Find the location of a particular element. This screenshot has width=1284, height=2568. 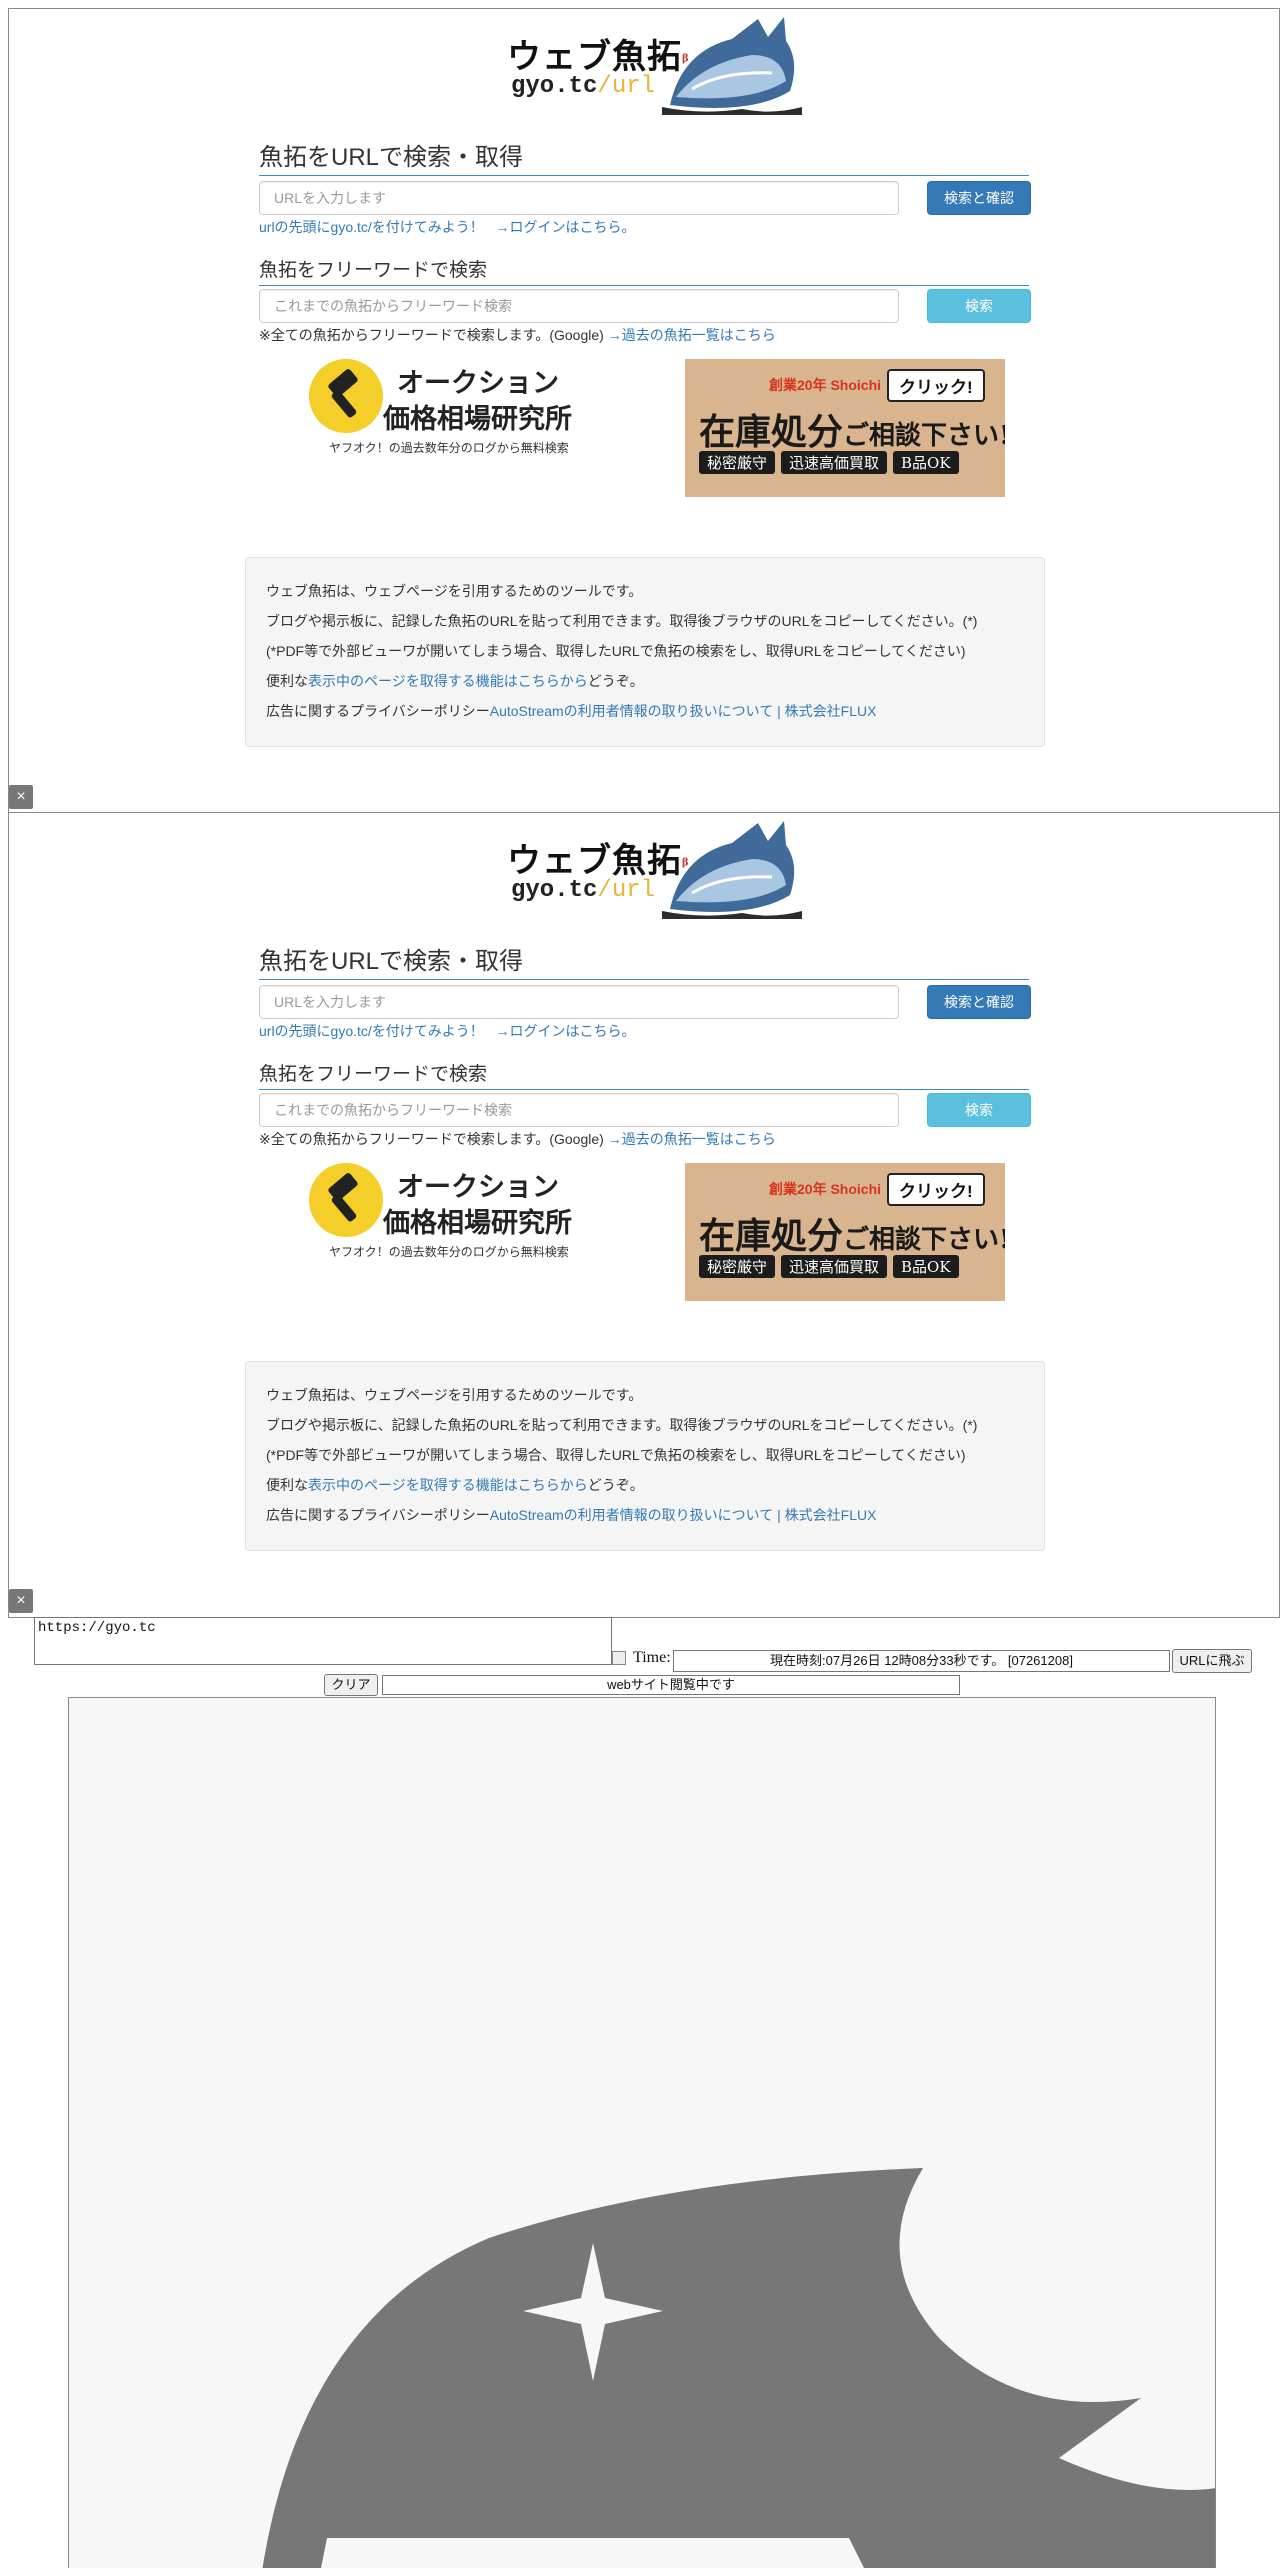

time-label: Time: is located at coordinates (652, 1657).